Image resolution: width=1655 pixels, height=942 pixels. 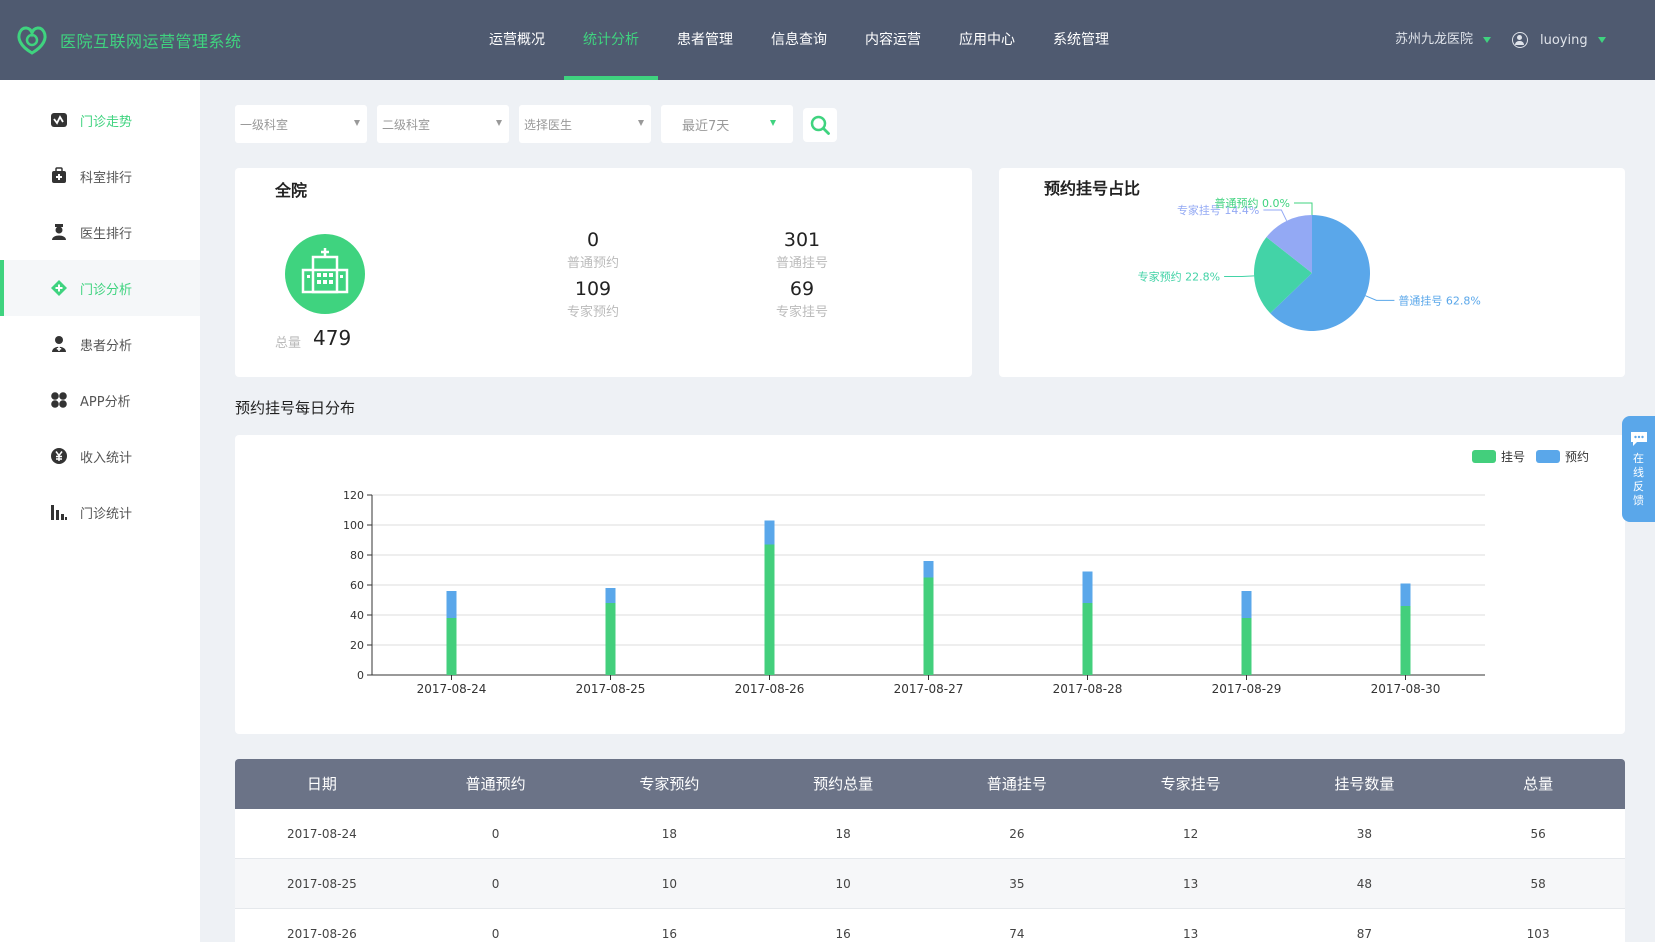 I want to click on cell: 13, so click(x=1190, y=934).